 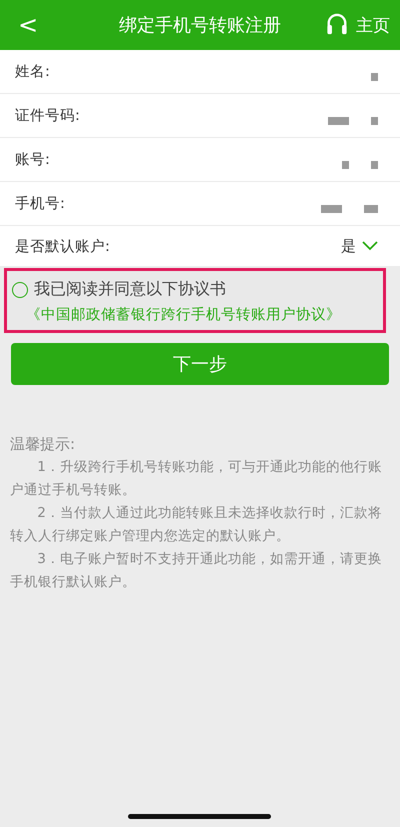 I want to click on headset-icon, so click(x=337, y=25).